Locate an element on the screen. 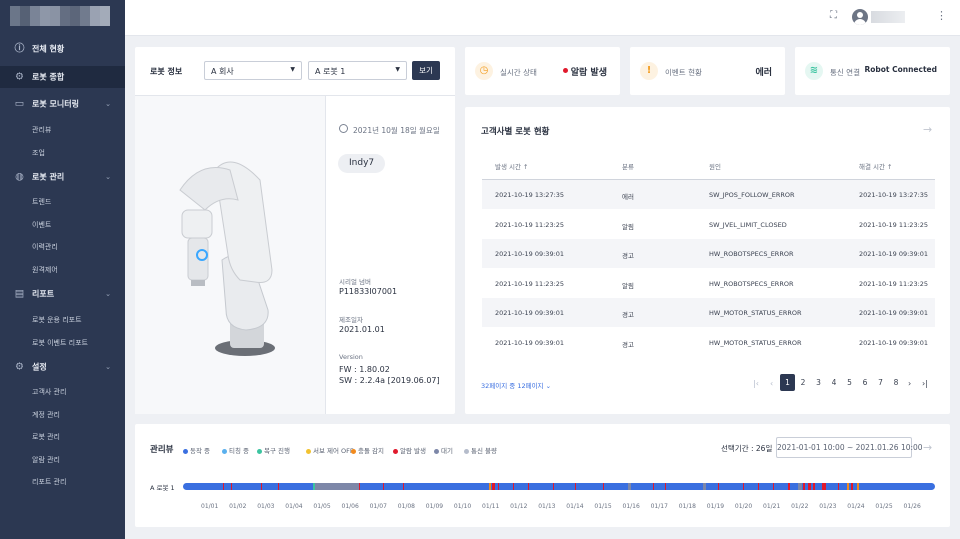 This screenshot has width=960, height=539. prev-page-icon: ‹ is located at coordinates (771, 383).